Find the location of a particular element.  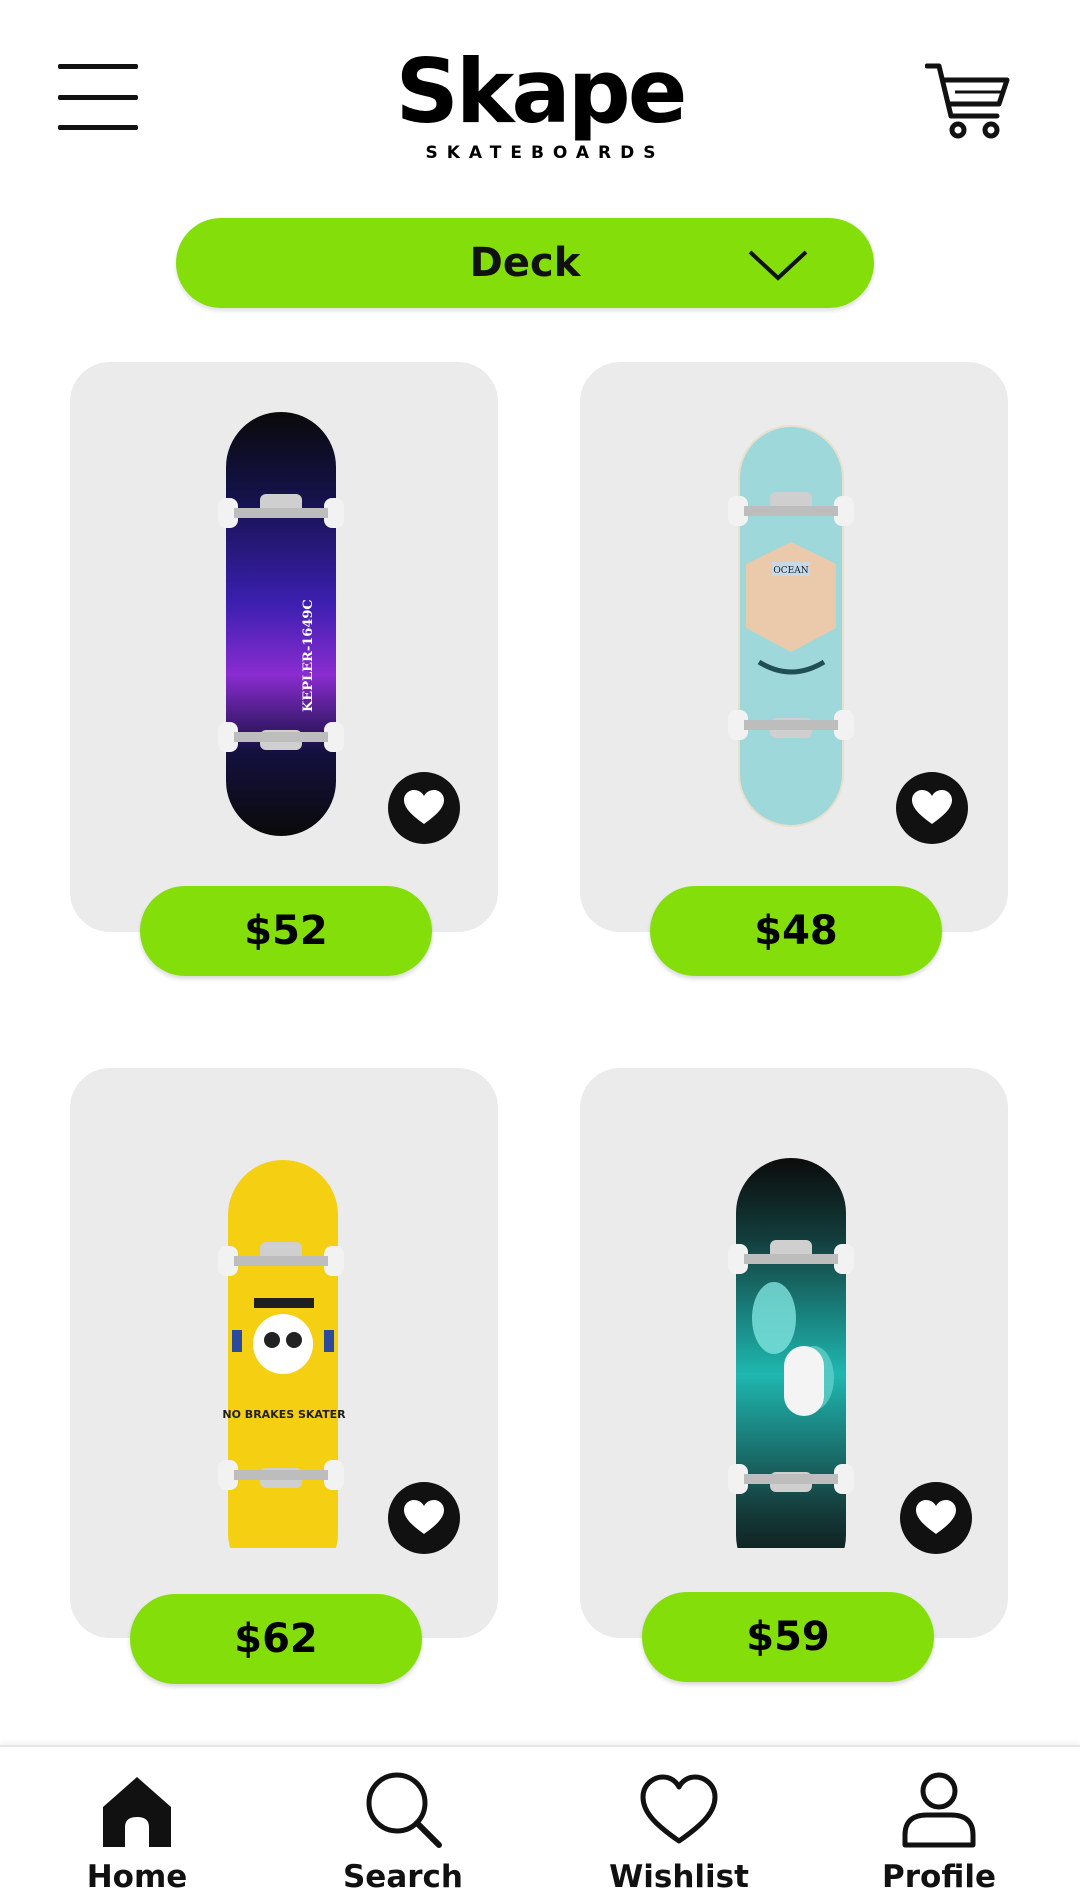

skateboard-deck-image: KEPLER-1649C is located at coordinates (281, 624).